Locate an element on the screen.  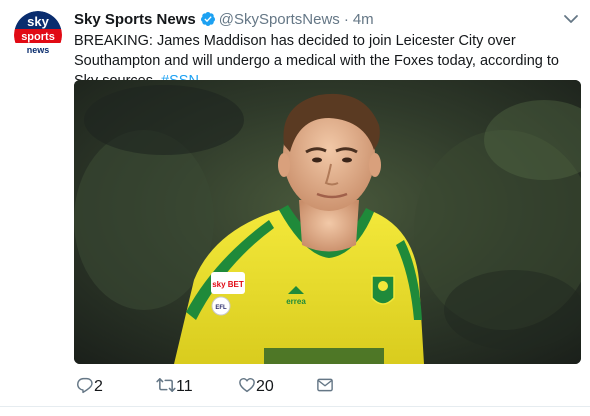
like-button: 20 is located at coordinates (256, 387).